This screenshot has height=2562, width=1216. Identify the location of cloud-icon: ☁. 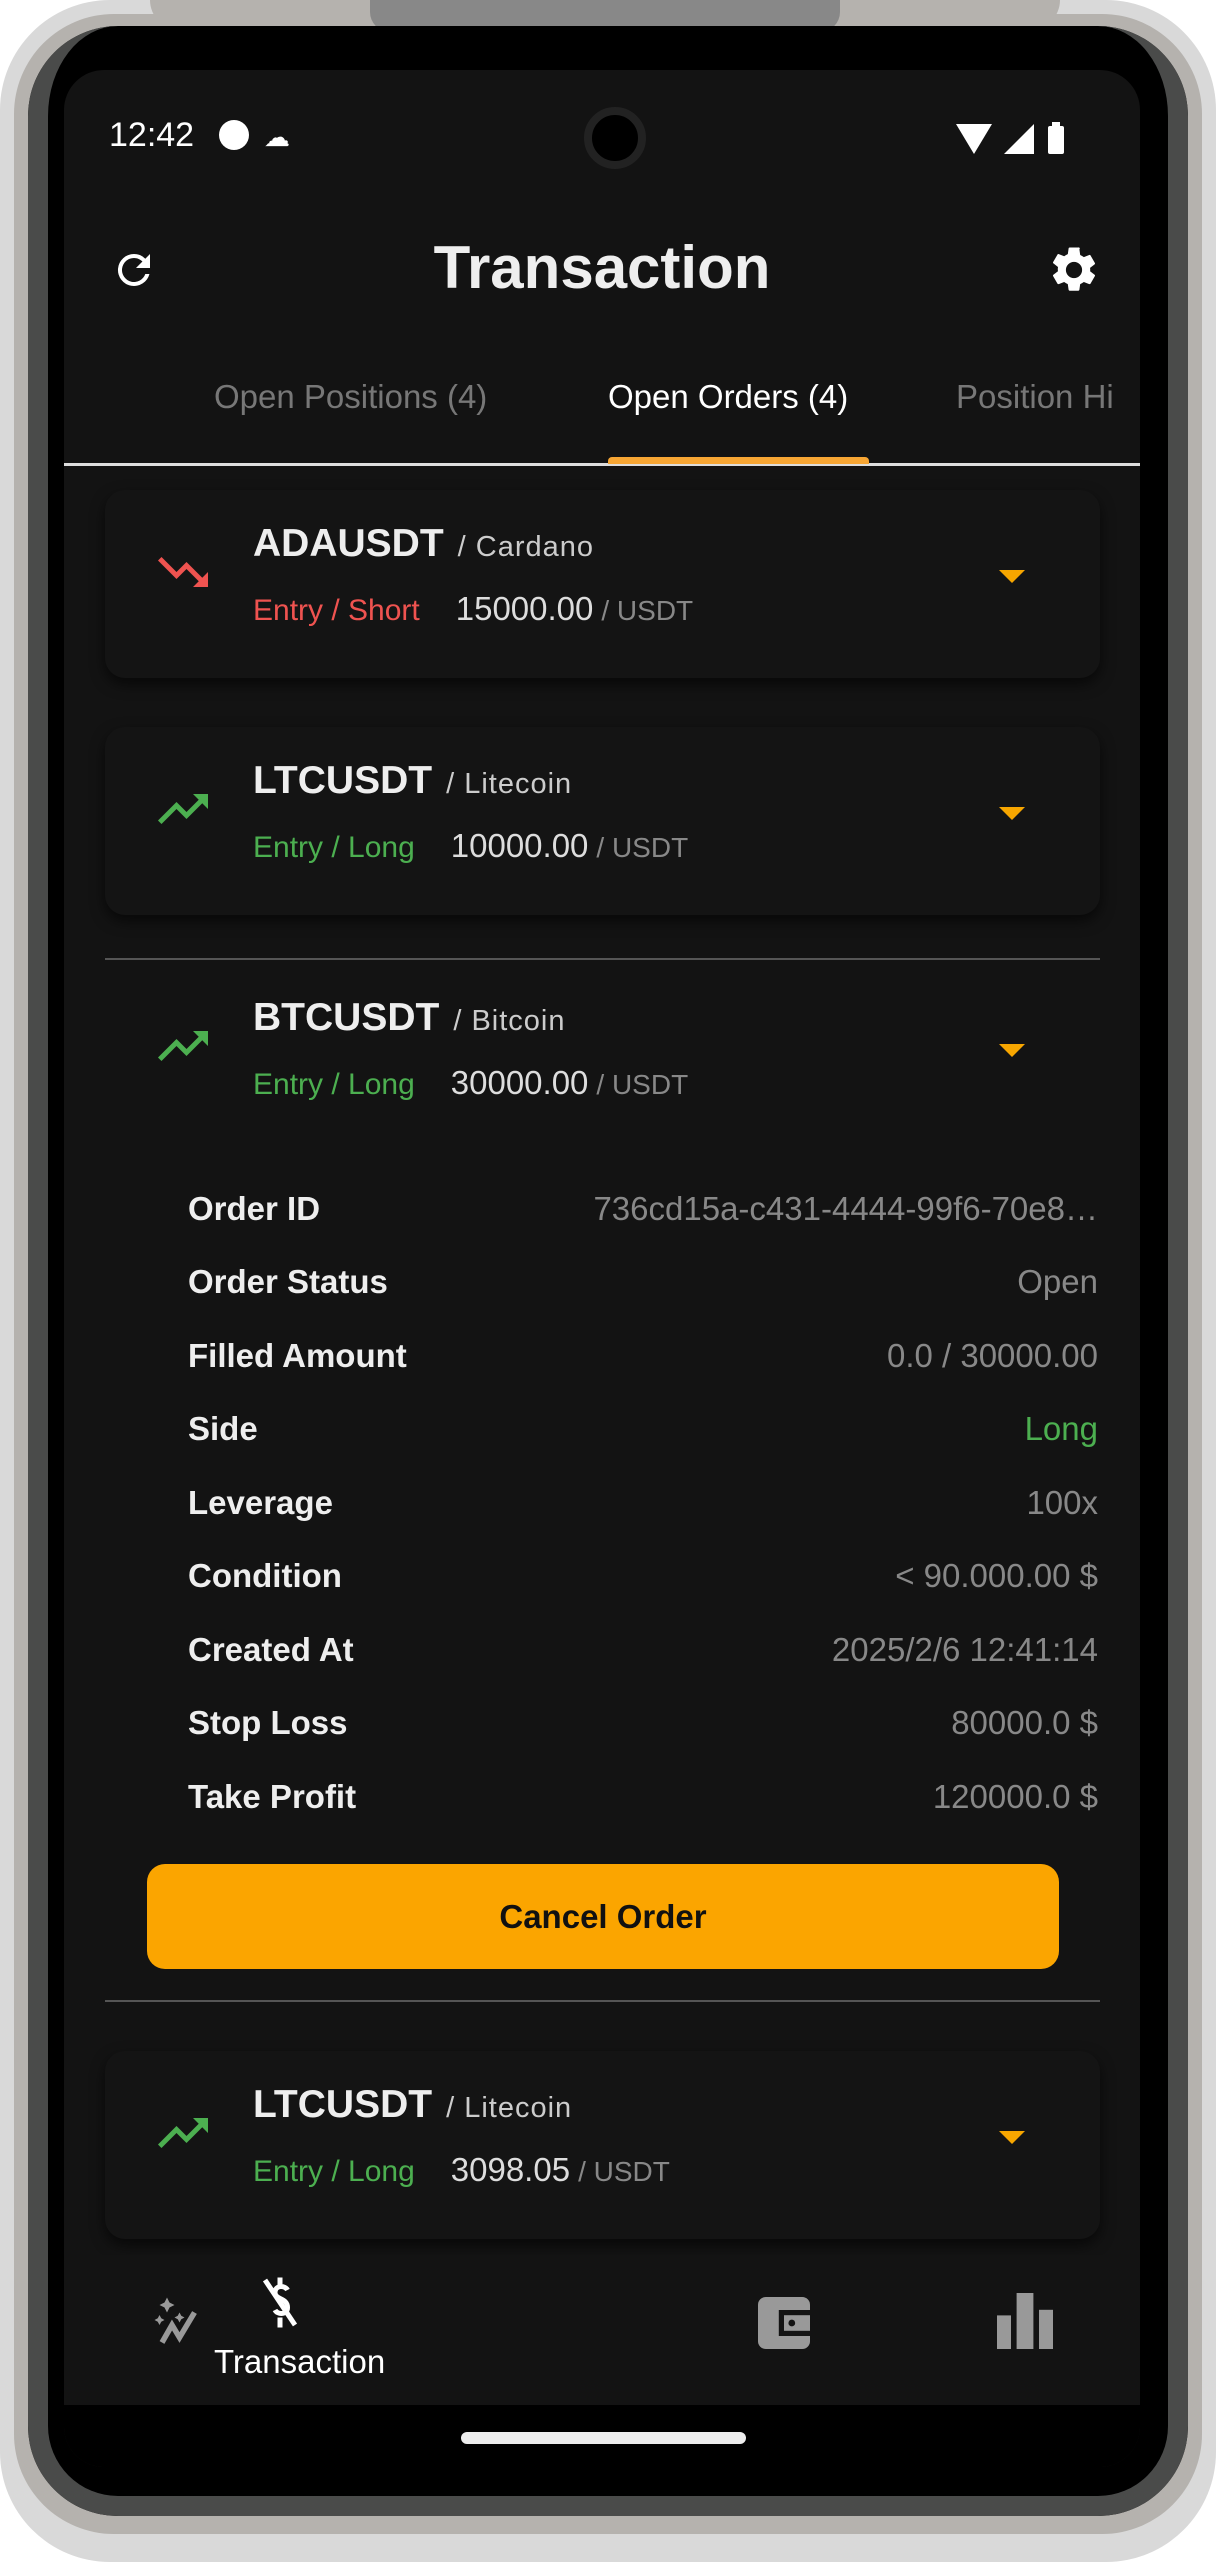
(277, 137).